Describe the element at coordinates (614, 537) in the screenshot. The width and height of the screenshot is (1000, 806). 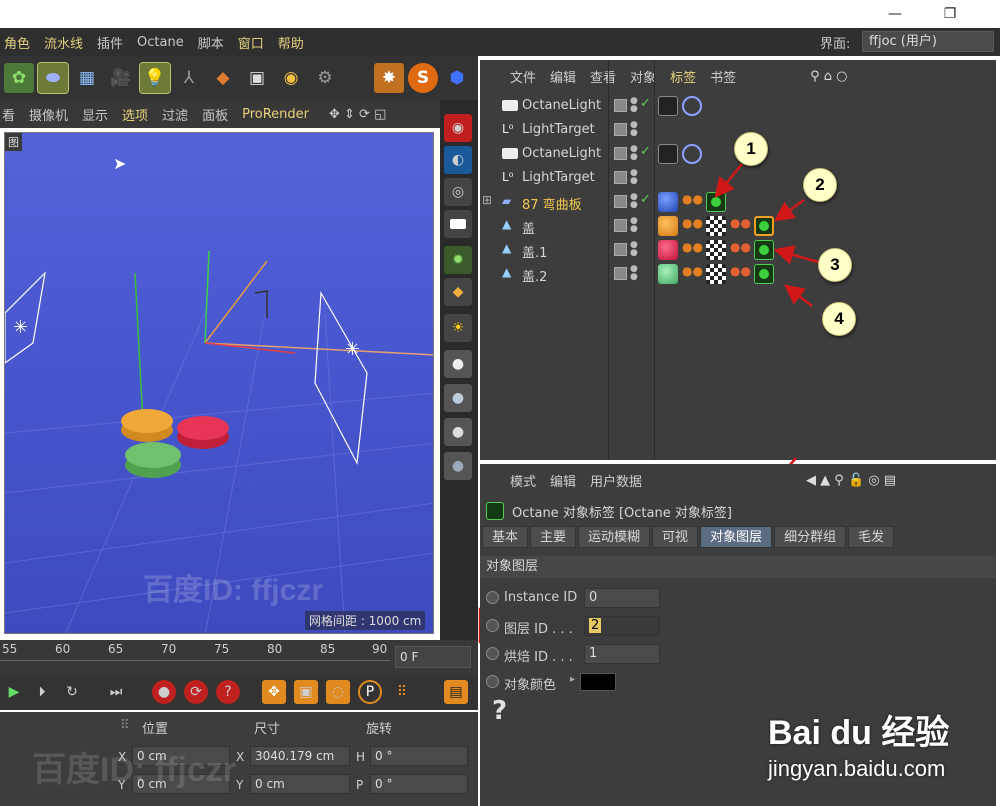
I see `tab-motion-blur: 运动模糊` at that location.